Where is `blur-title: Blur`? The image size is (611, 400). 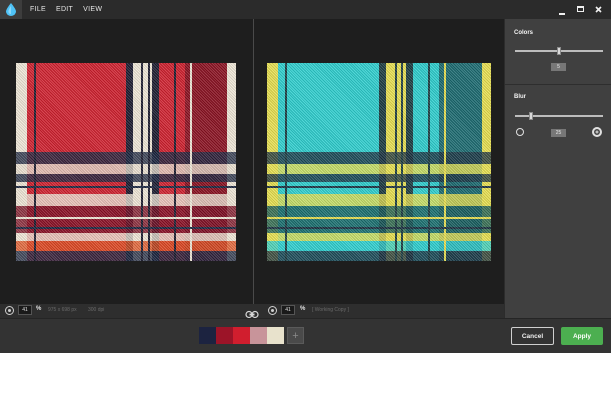 blur-title: Blur is located at coordinates (520, 97).